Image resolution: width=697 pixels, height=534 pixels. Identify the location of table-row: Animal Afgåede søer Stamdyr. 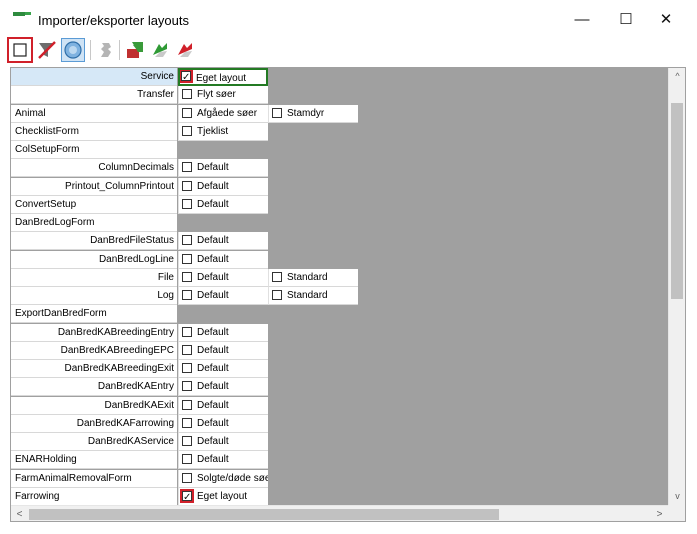
(339, 114).